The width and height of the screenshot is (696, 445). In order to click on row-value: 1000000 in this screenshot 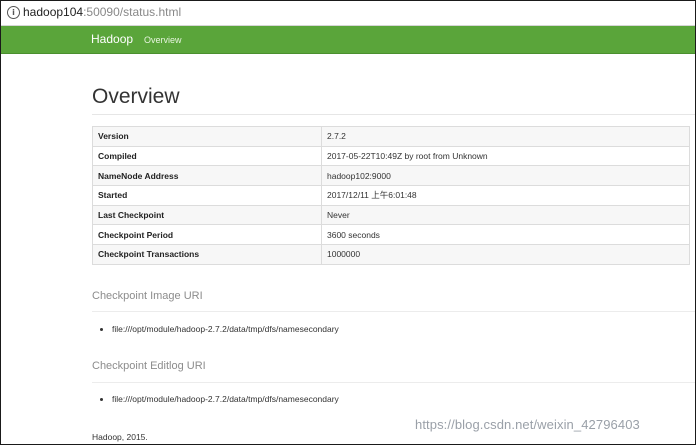, I will do `click(505, 254)`.